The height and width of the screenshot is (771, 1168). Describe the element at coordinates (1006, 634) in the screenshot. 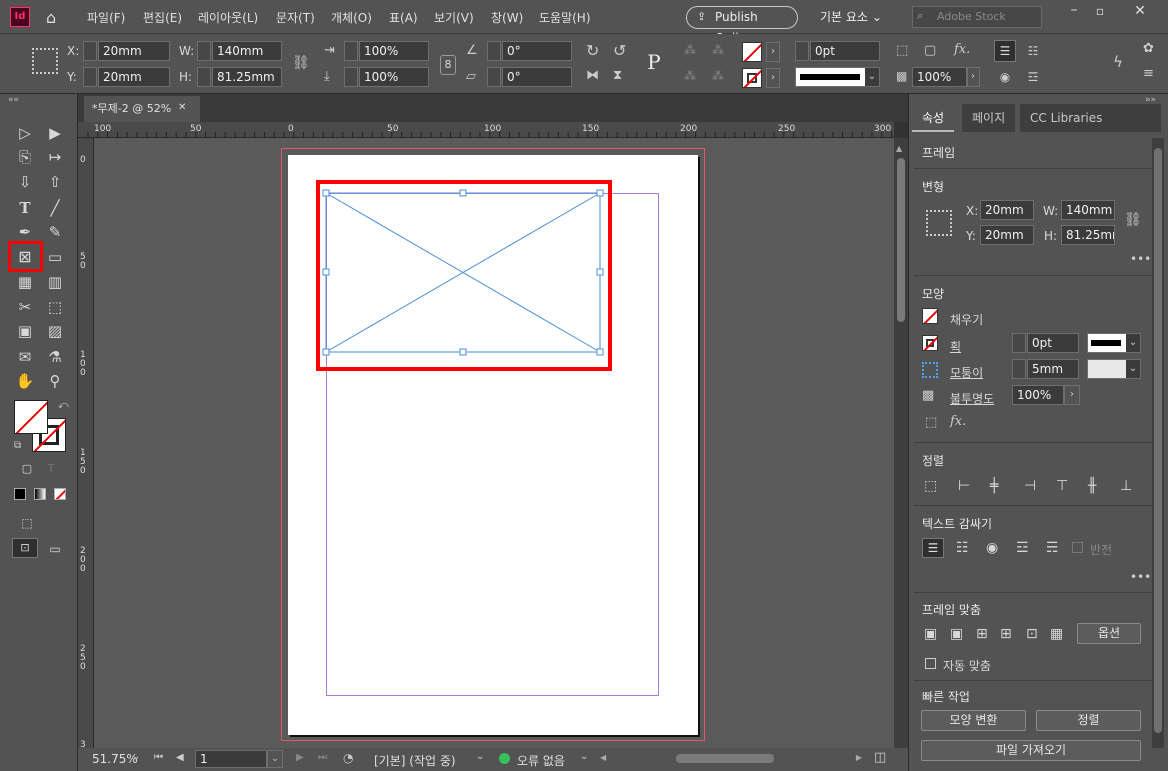

I see `fit-proportional-icon: ⊞` at that location.